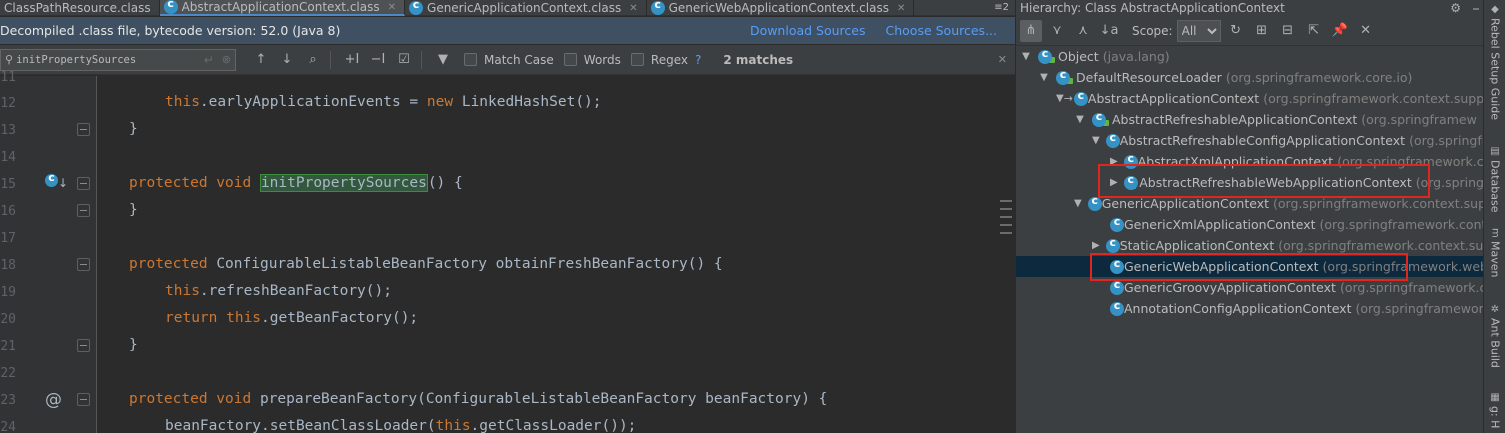 Image resolution: width=1505 pixels, height=433 pixels. What do you see at coordinates (1078, 56) in the screenshot?
I see `node-name: Object` at bounding box center [1078, 56].